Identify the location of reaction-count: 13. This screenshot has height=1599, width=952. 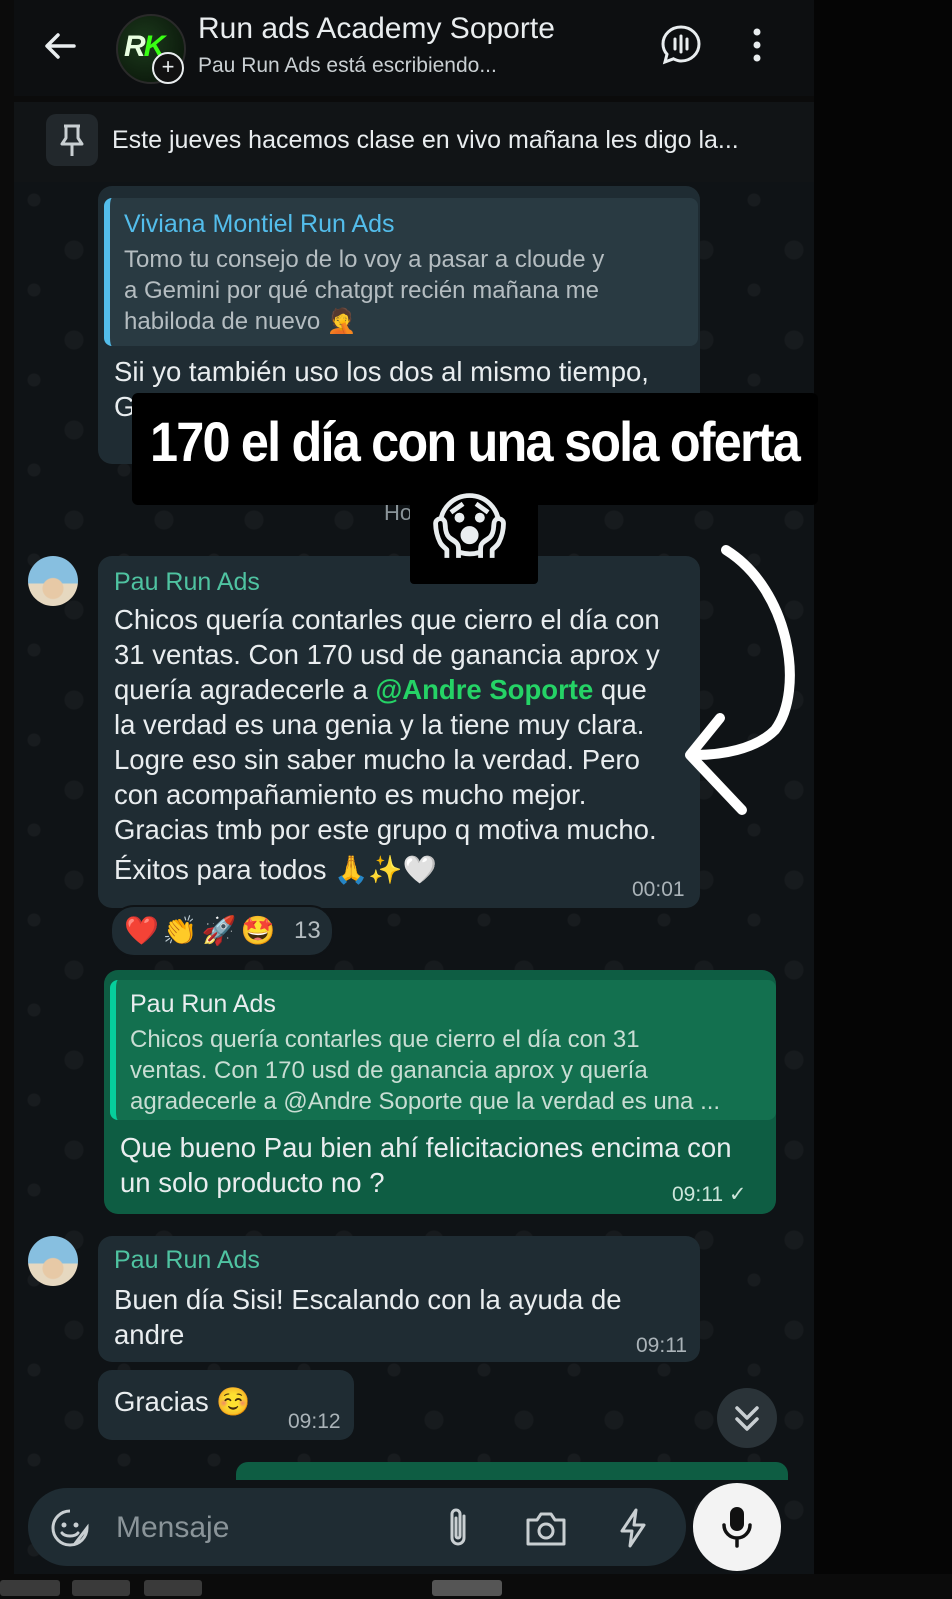
(307, 930).